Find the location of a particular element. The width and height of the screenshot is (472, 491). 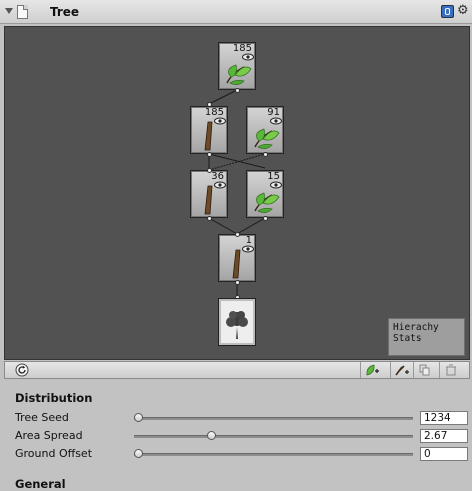

add-leaf-group-icon is located at coordinates (372, 370).